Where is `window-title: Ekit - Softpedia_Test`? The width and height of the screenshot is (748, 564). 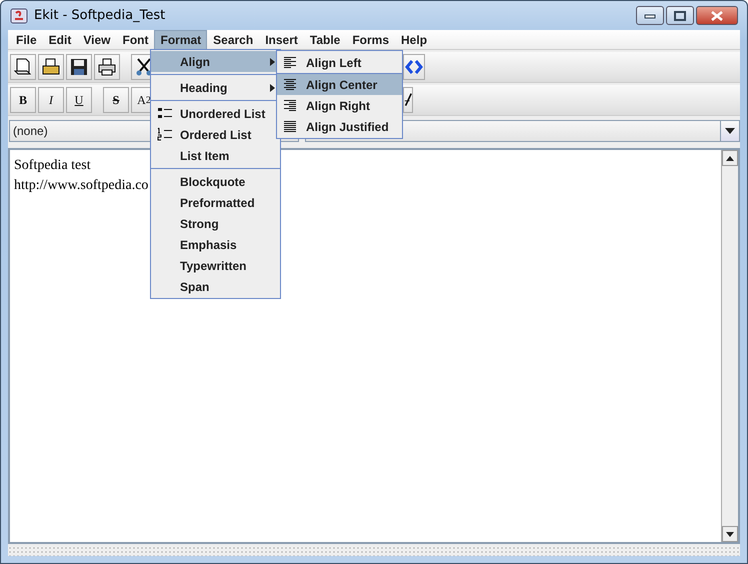 window-title: Ekit - Softpedia_Test is located at coordinates (100, 15).